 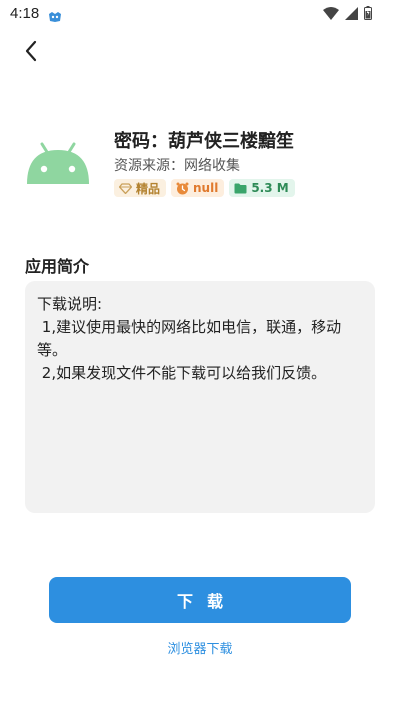 I want to click on download-button: 下载, so click(x=200, y=600).